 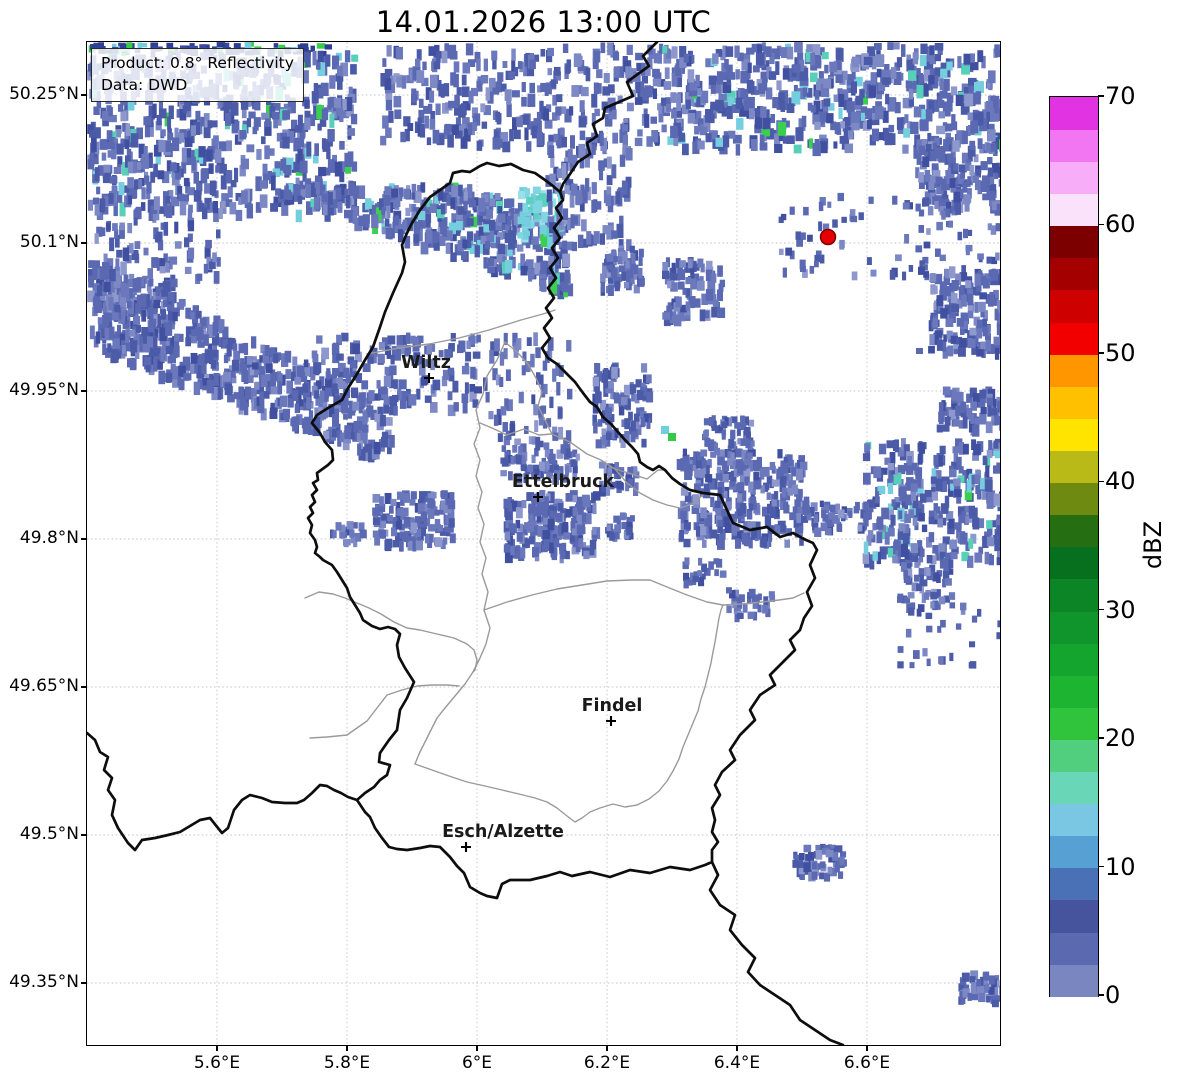 What do you see at coordinates (1153, 545) in the screenshot?
I see `colorbar-unit-label: dBZ` at bounding box center [1153, 545].